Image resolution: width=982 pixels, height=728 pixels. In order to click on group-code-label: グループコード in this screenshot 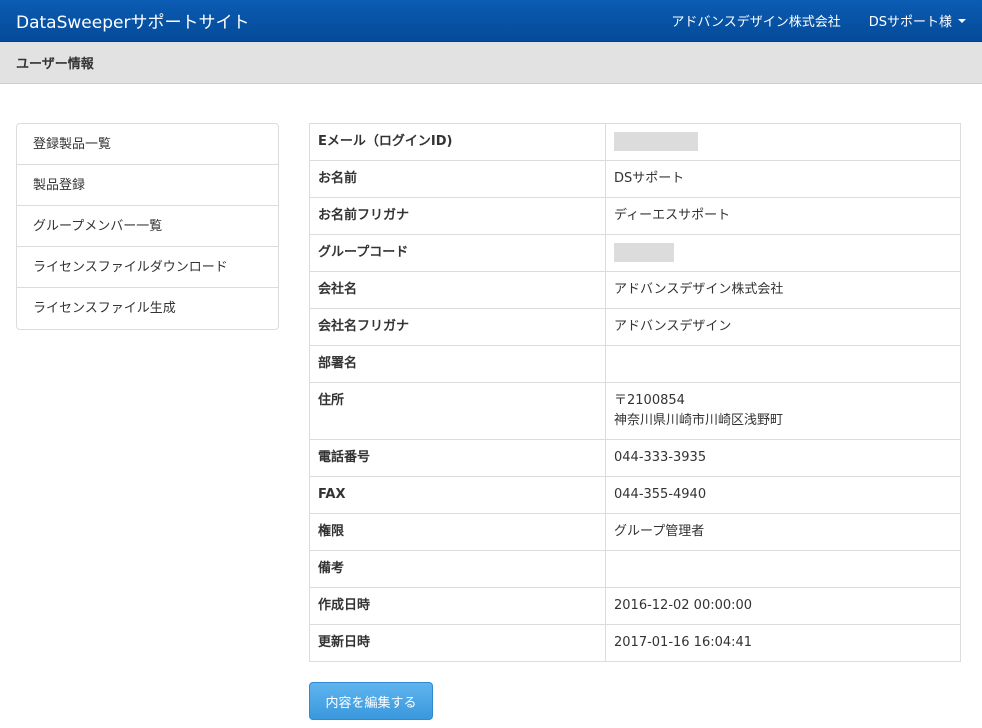, I will do `click(457, 253)`.